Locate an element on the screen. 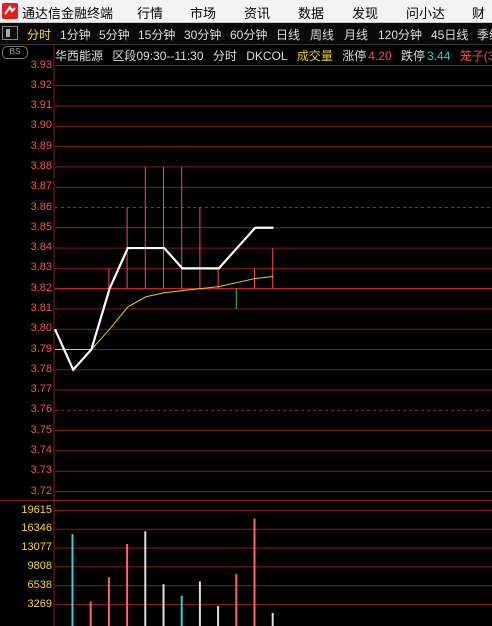 The width and height of the screenshot is (492, 626). volume-tick-label: 9808 is located at coordinates (39, 565).